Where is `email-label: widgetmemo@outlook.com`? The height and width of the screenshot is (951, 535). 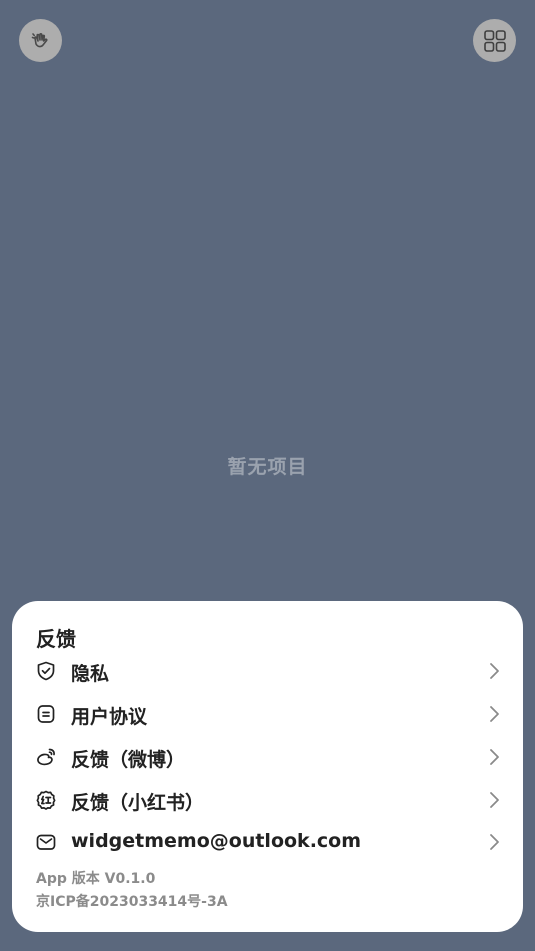 email-label: widgetmemo@outlook.com is located at coordinates (216, 841).